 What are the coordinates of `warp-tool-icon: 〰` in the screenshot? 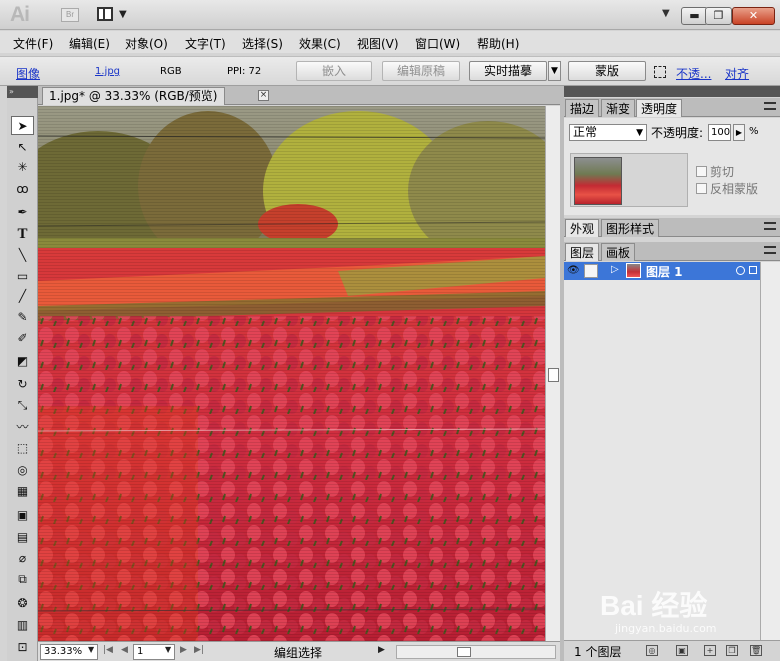 It's located at (22, 427).